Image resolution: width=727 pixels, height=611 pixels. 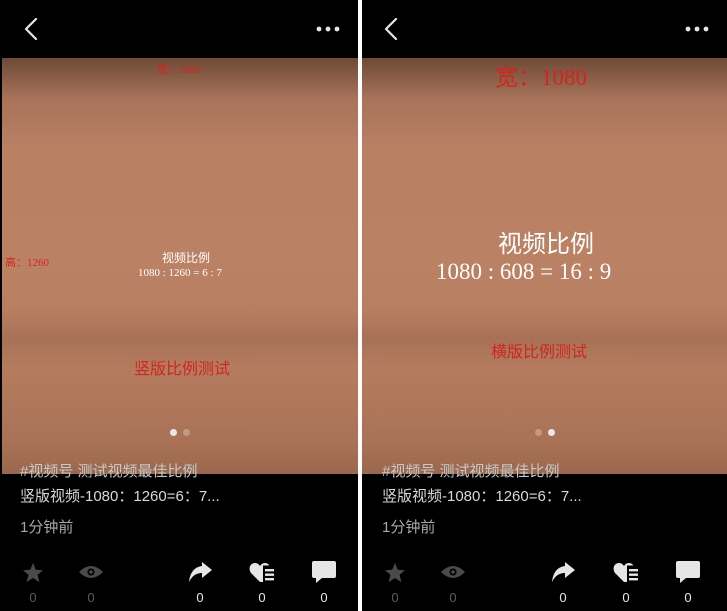 What do you see at coordinates (27, 263) in the screenshot?
I see `height-label: 高：1260` at bounding box center [27, 263].